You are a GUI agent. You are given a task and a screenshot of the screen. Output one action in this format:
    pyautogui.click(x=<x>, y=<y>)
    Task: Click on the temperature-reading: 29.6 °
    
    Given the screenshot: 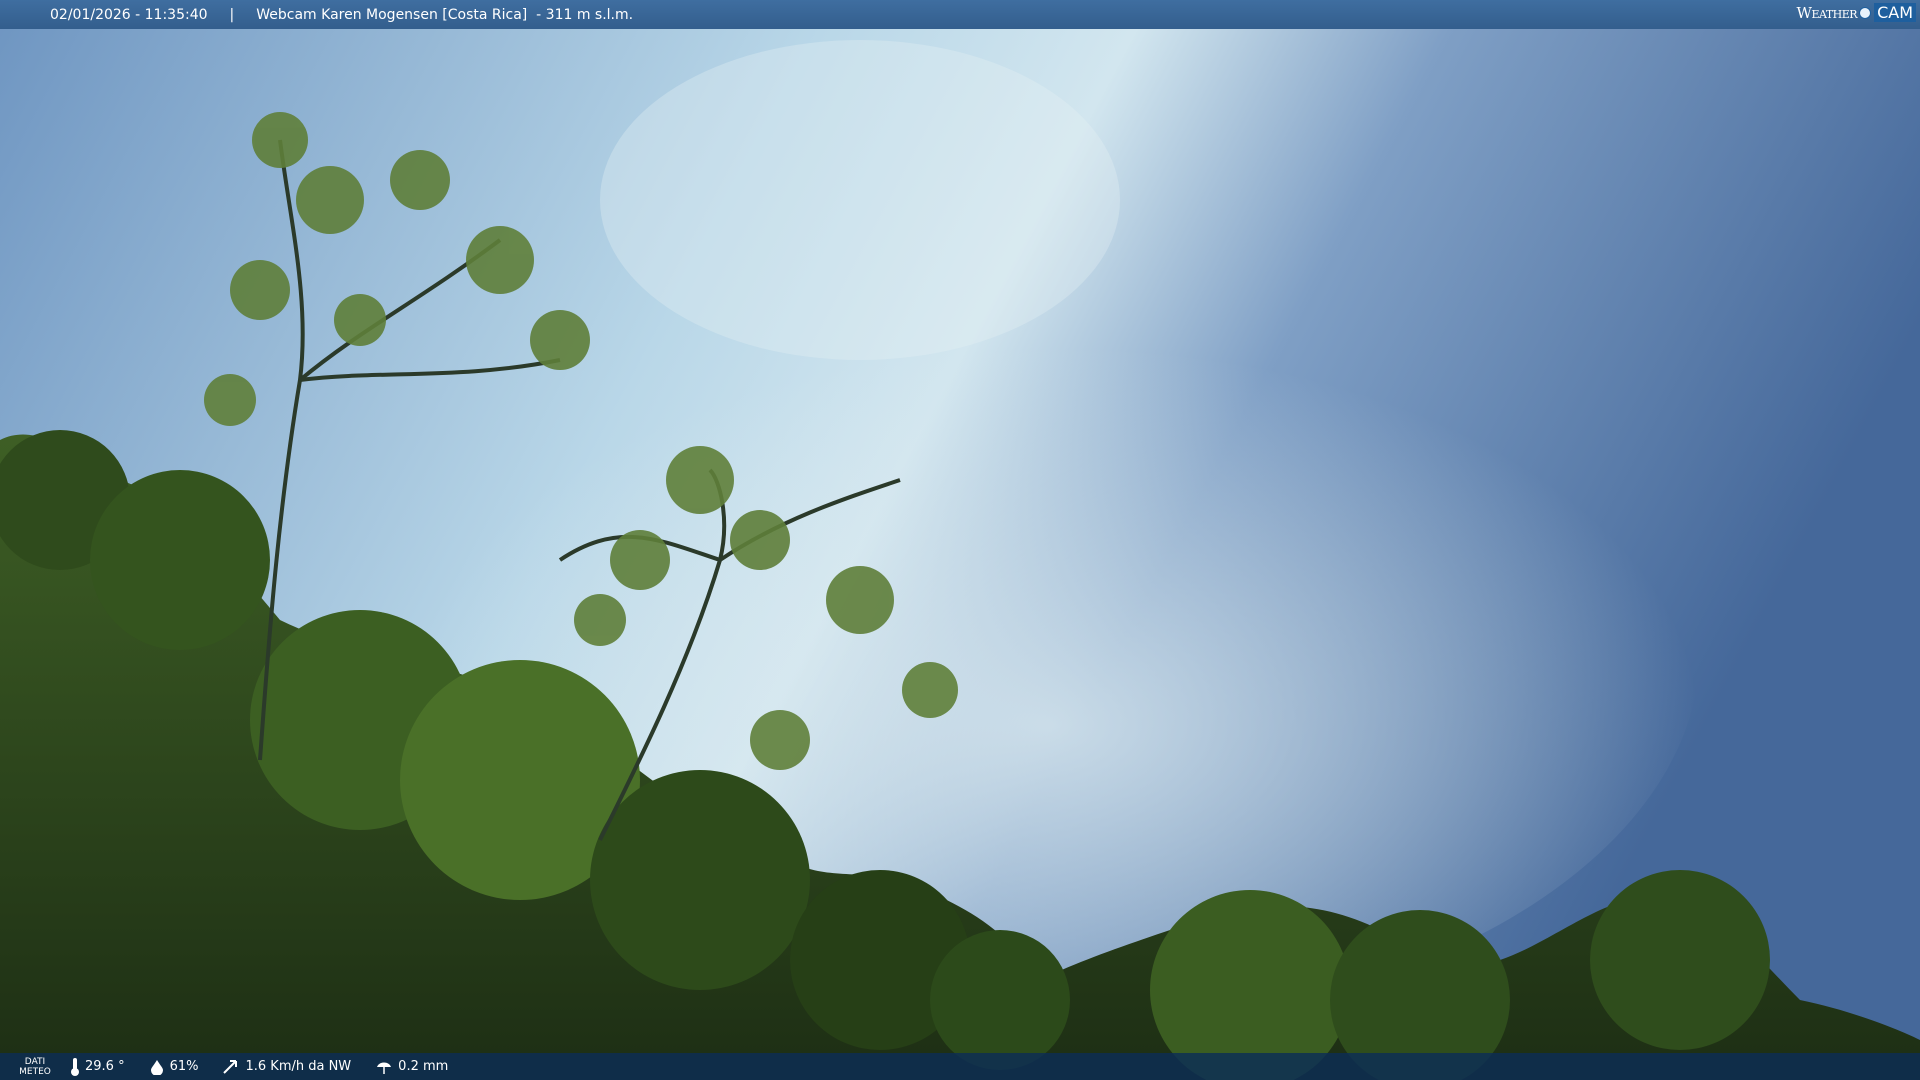 What is the action you would take?
    pyautogui.click(x=97, y=1066)
    